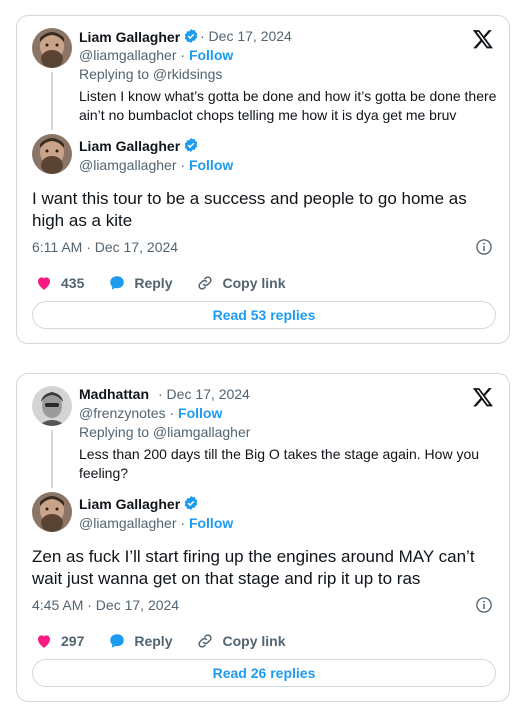 The width and height of the screenshot is (528, 716). I want to click on read-replies-button: Read 53 replies, so click(264, 315).